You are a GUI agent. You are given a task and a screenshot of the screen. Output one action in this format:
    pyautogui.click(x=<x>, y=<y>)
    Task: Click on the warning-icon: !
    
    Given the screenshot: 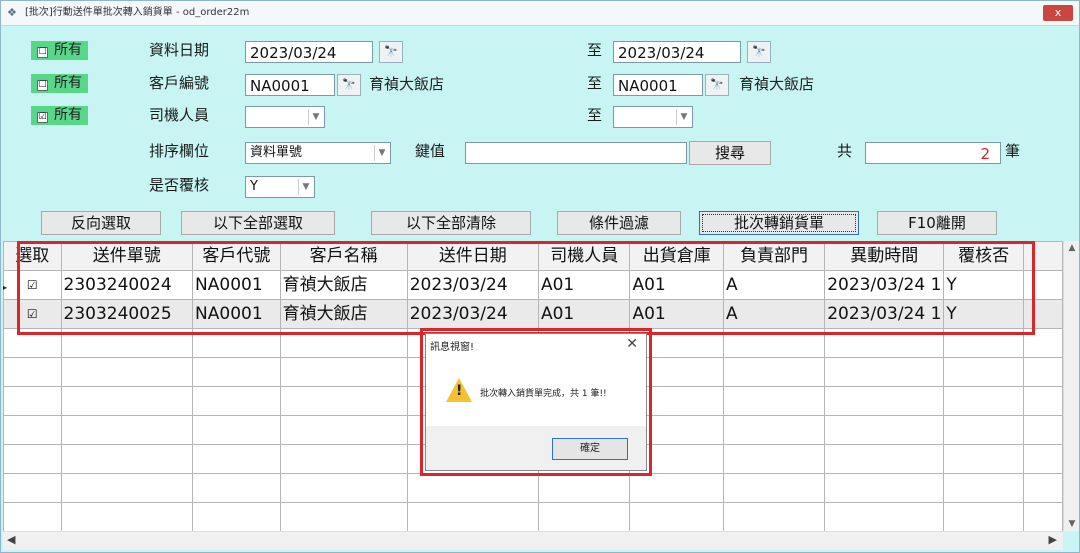 What is the action you would take?
    pyautogui.click(x=459, y=390)
    